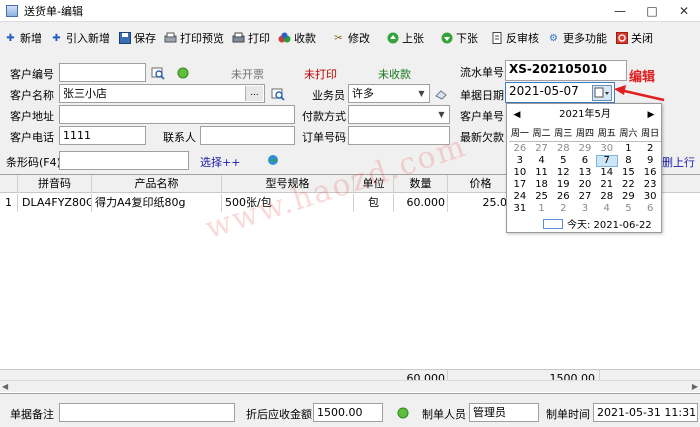 Image resolution: width=700 pixels, height=427 pixels. What do you see at coordinates (481, 203) in the screenshot?
I see `price-cell: 25.0` at bounding box center [481, 203].